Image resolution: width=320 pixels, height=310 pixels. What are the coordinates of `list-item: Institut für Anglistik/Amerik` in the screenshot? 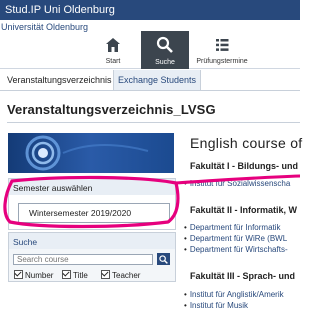 It's located at (234, 294).